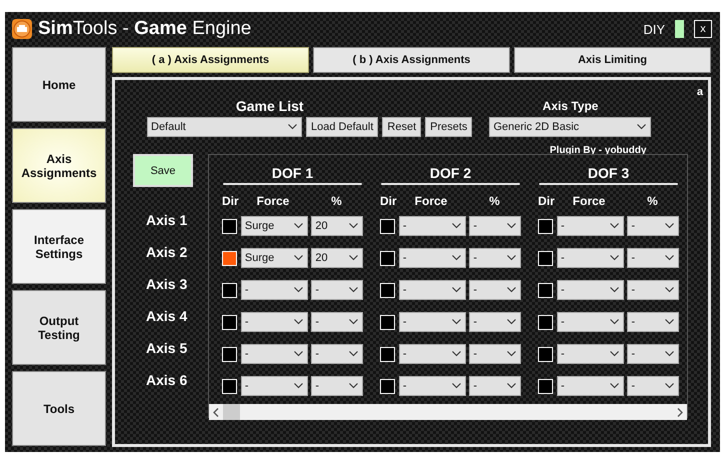  What do you see at coordinates (612, 60) in the screenshot?
I see `tab: Axis Limiting` at bounding box center [612, 60].